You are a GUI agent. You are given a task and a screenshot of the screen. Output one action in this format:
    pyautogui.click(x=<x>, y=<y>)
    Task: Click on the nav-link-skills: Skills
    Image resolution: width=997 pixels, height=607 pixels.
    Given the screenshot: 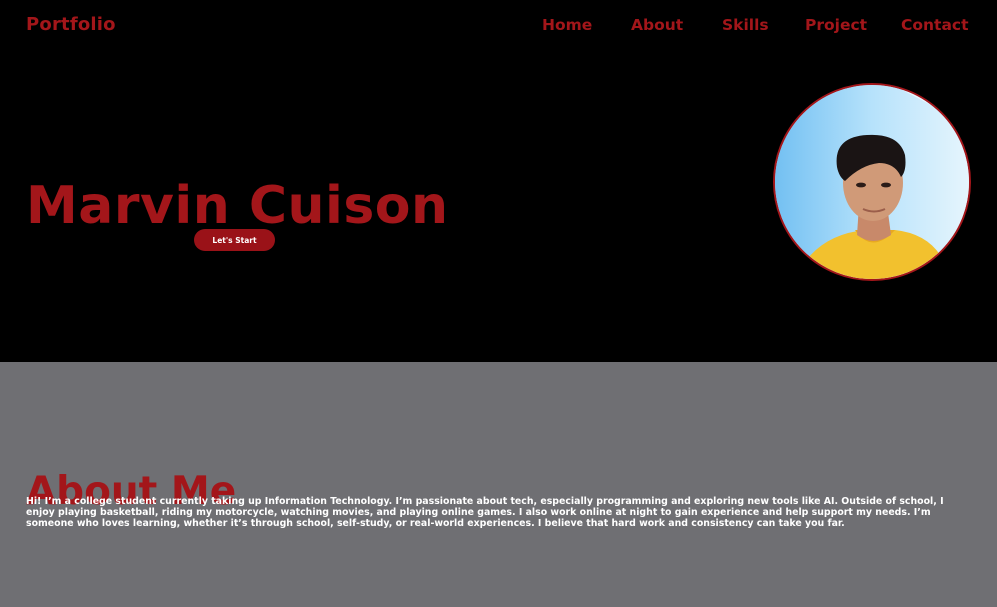 What is the action you would take?
    pyautogui.click(x=745, y=25)
    